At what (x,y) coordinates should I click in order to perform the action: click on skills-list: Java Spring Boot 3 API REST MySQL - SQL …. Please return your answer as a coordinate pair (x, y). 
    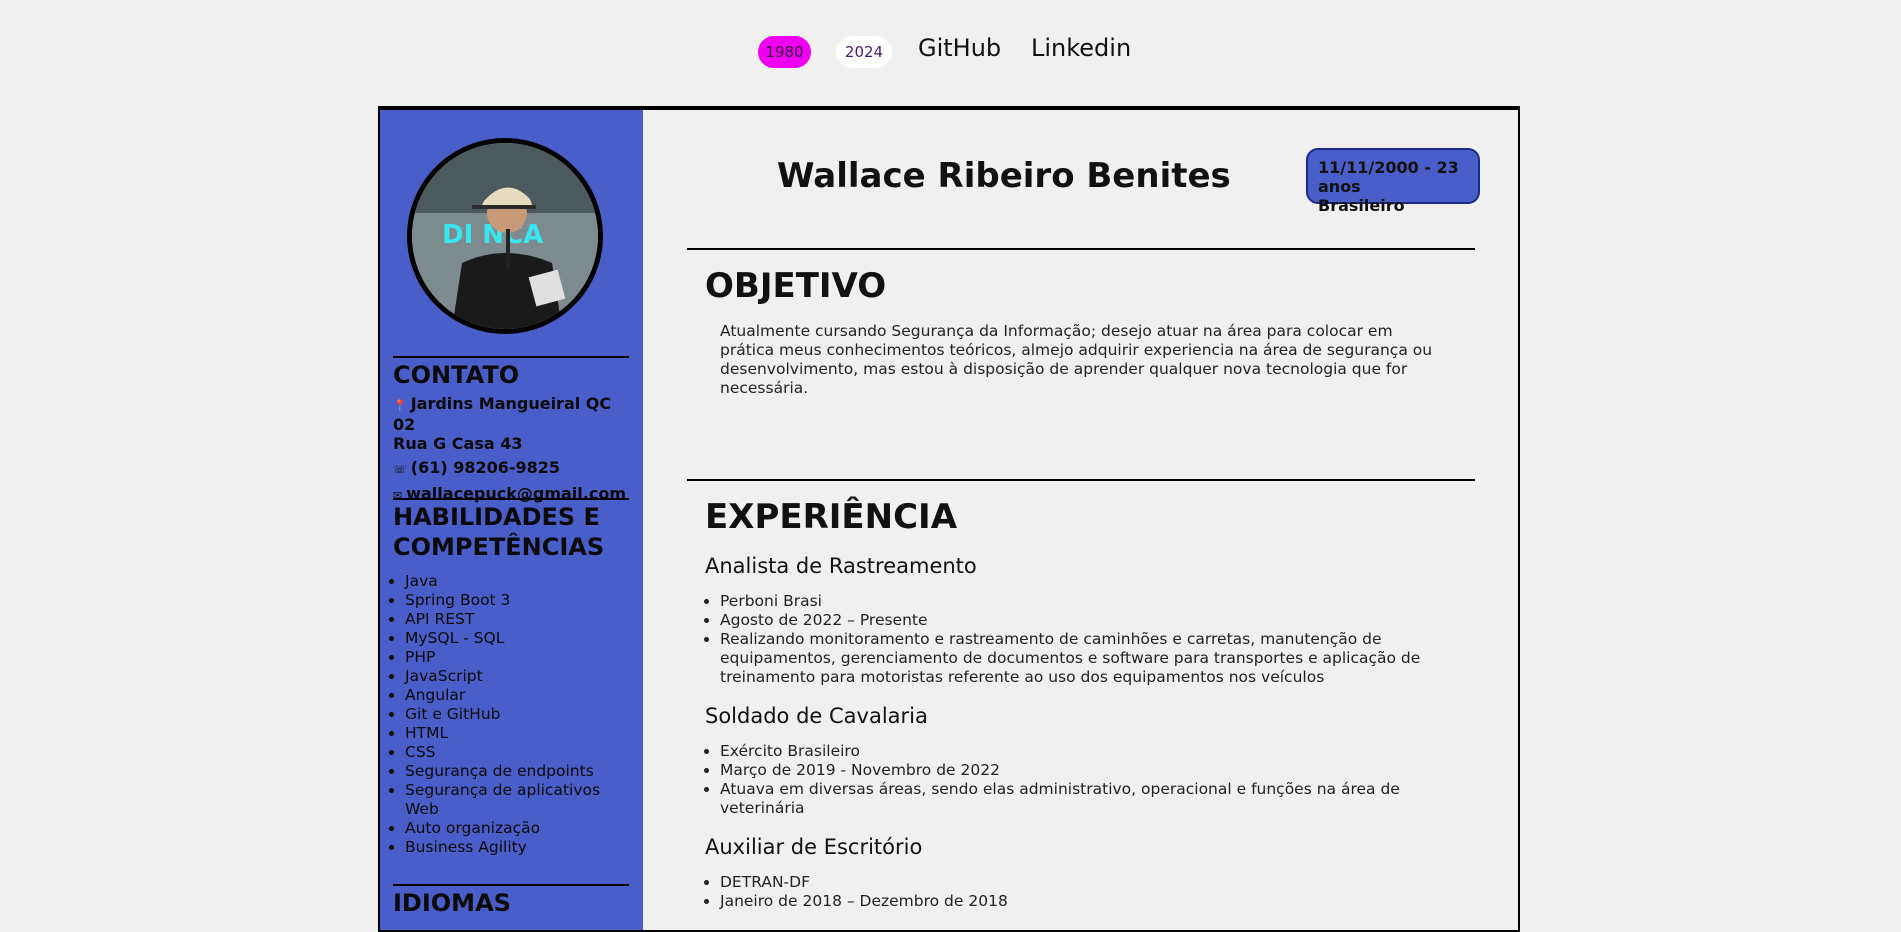
    Looking at the image, I should click on (511, 714).